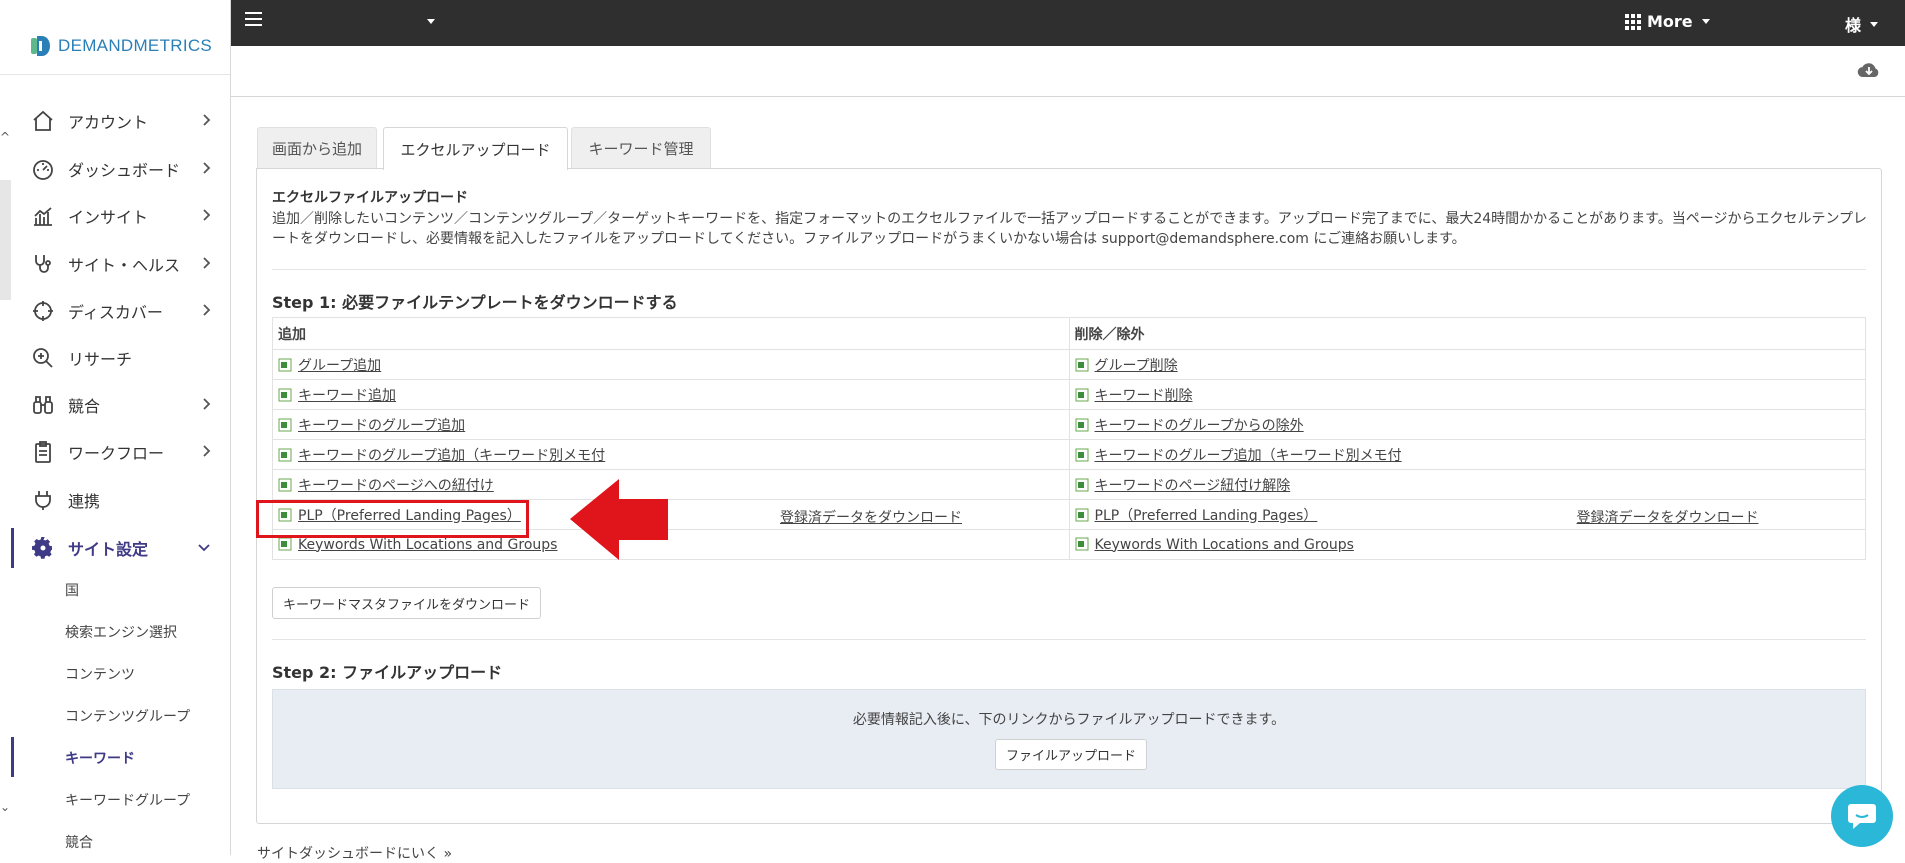 The height and width of the screenshot is (863, 1905). What do you see at coordinates (43, 548) in the screenshot?
I see `gear-icon` at bounding box center [43, 548].